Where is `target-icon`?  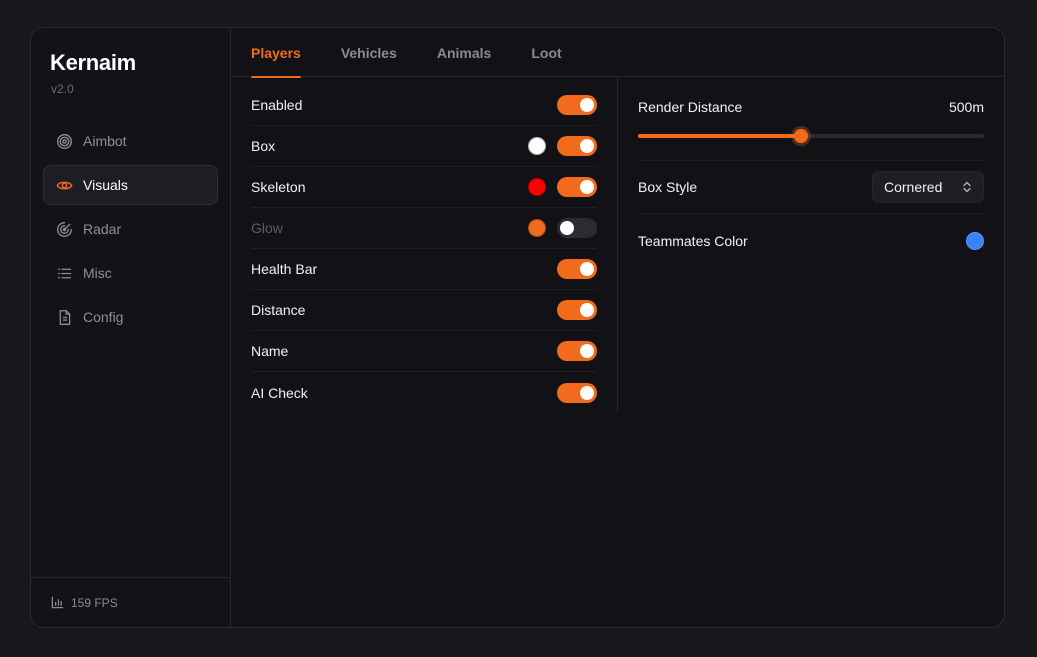 target-icon is located at coordinates (64, 141).